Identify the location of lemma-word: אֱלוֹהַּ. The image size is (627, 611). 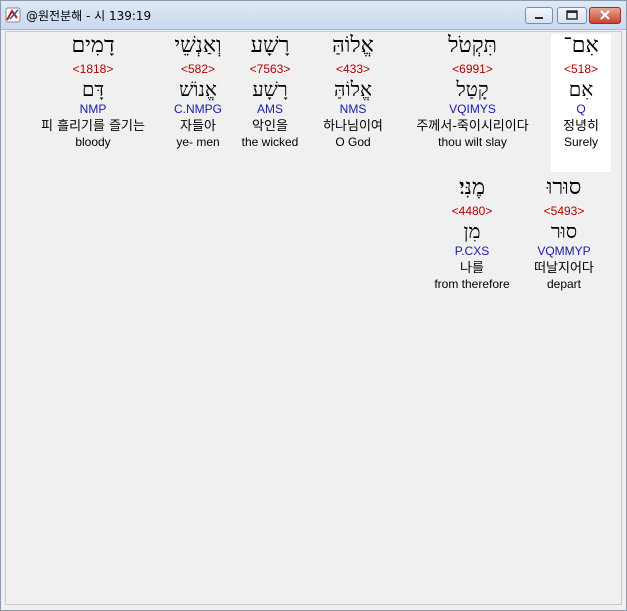
(353, 89).